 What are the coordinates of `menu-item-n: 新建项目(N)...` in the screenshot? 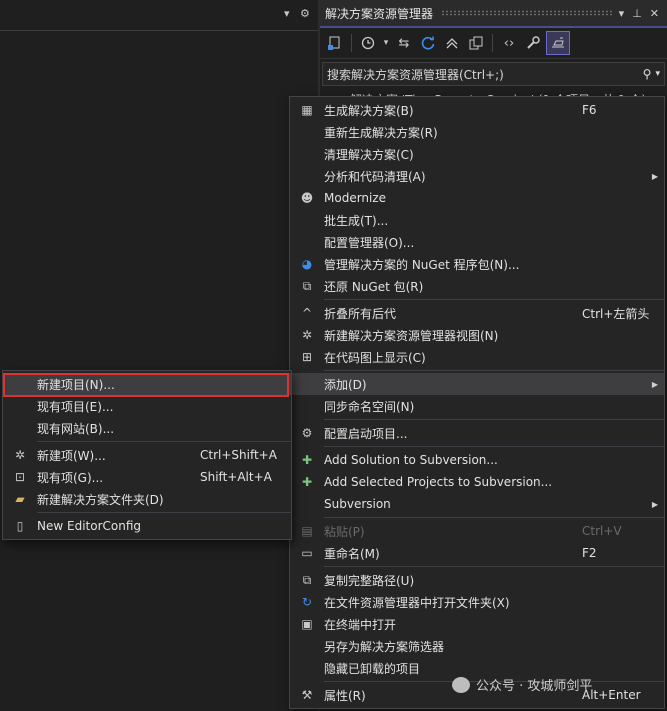 It's located at (147, 384).